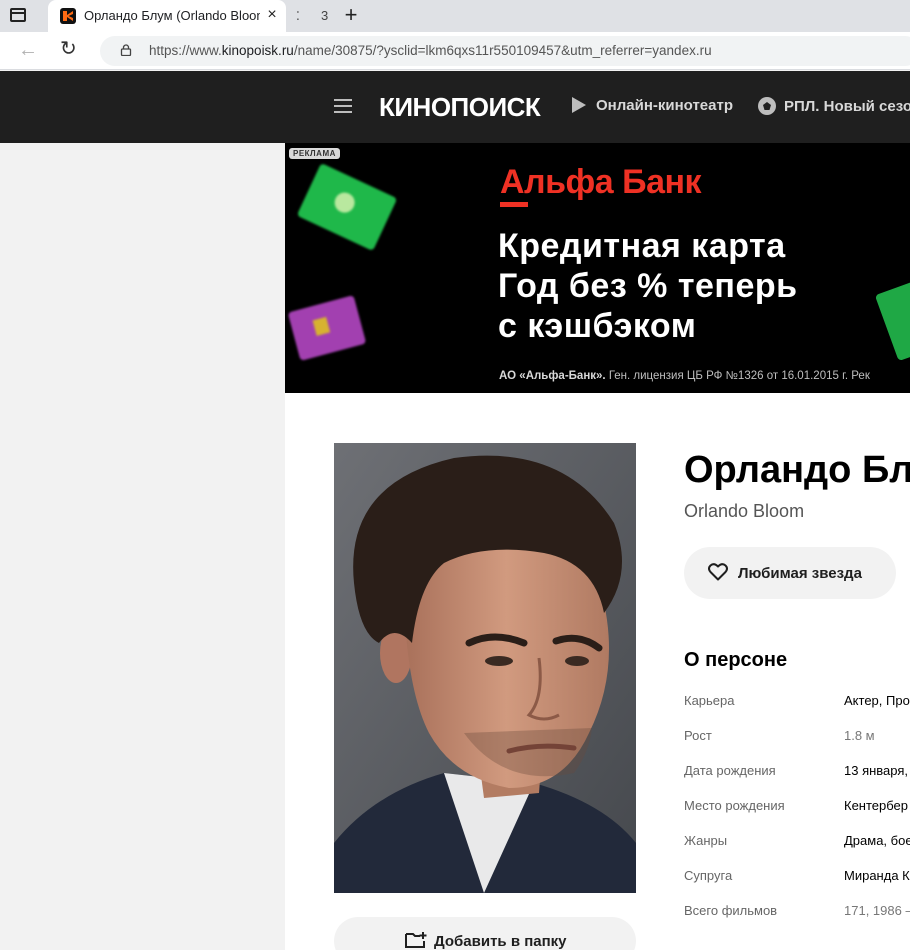  What do you see at coordinates (327, 328) in the screenshot?
I see `purple-card-graphic` at bounding box center [327, 328].